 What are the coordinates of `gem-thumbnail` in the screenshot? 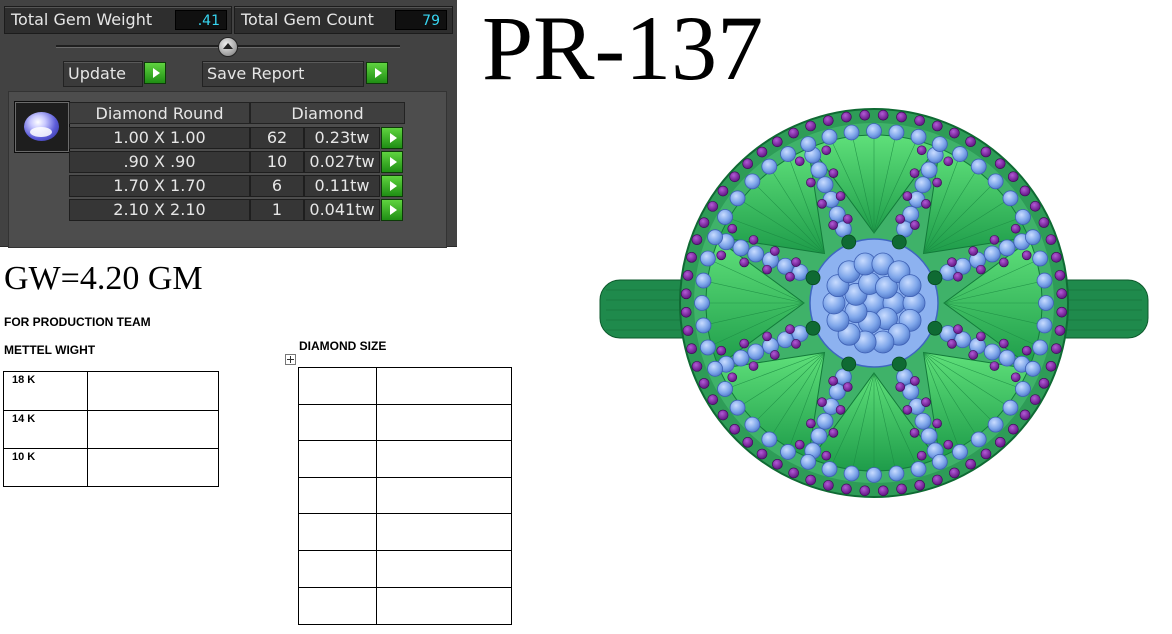 It's located at (42, 127).